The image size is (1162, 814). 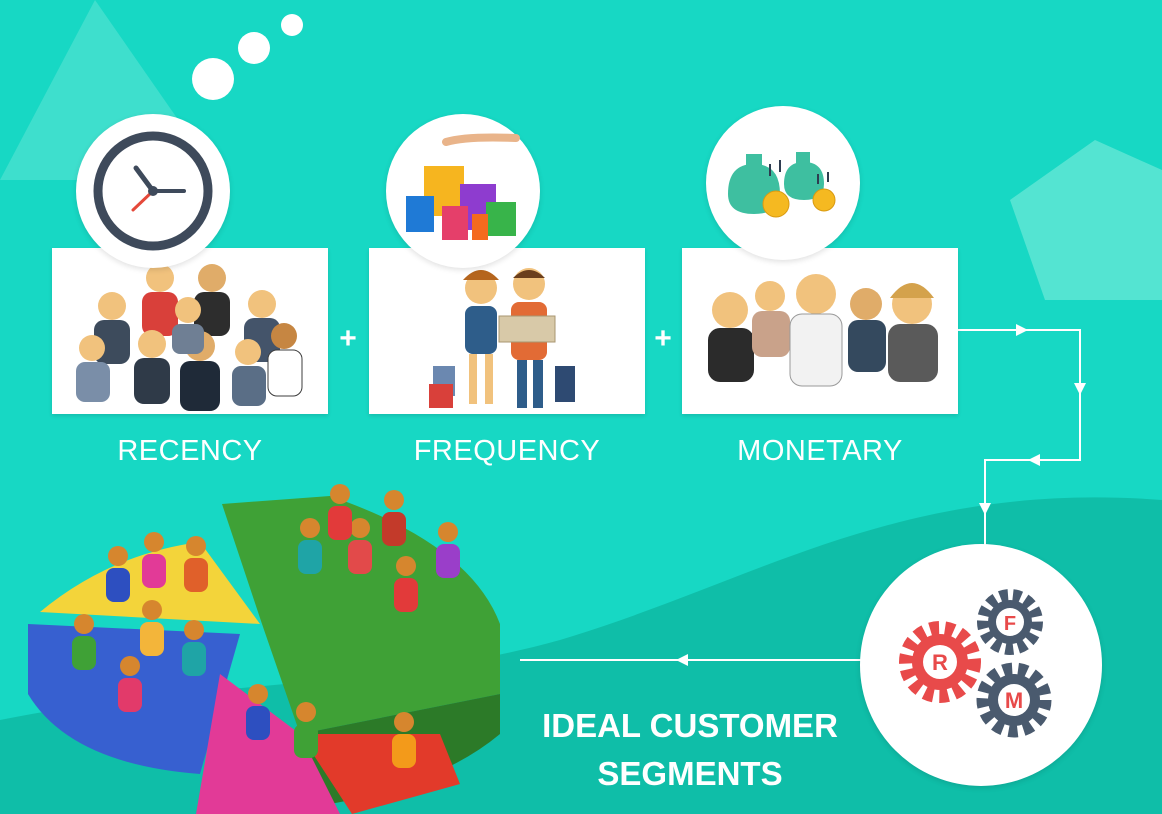 I want to click on card-frequency, so click(x=507, y=331).